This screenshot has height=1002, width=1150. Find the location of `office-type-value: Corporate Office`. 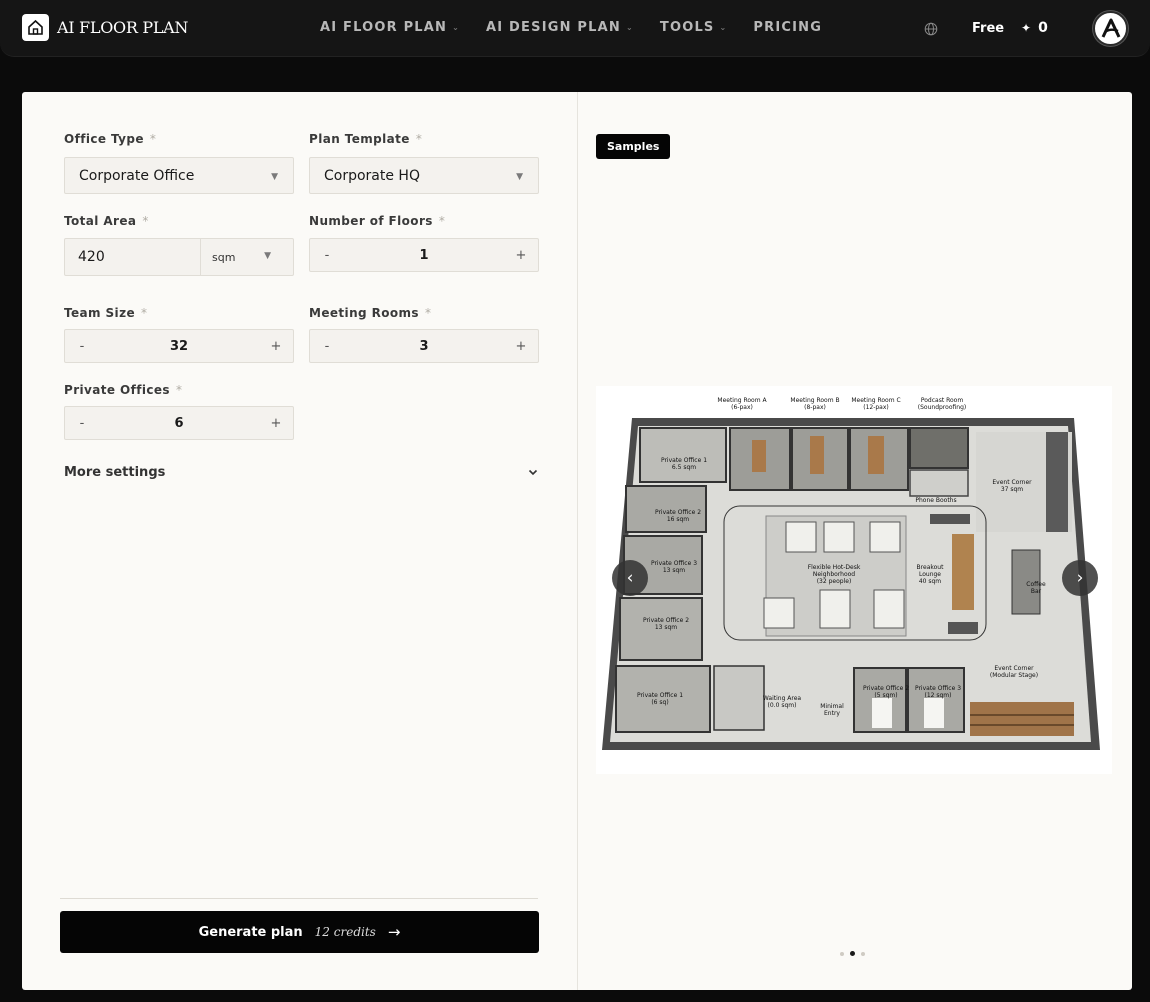

office-type-value: Corporate Office is located at coordinates (137, 175).